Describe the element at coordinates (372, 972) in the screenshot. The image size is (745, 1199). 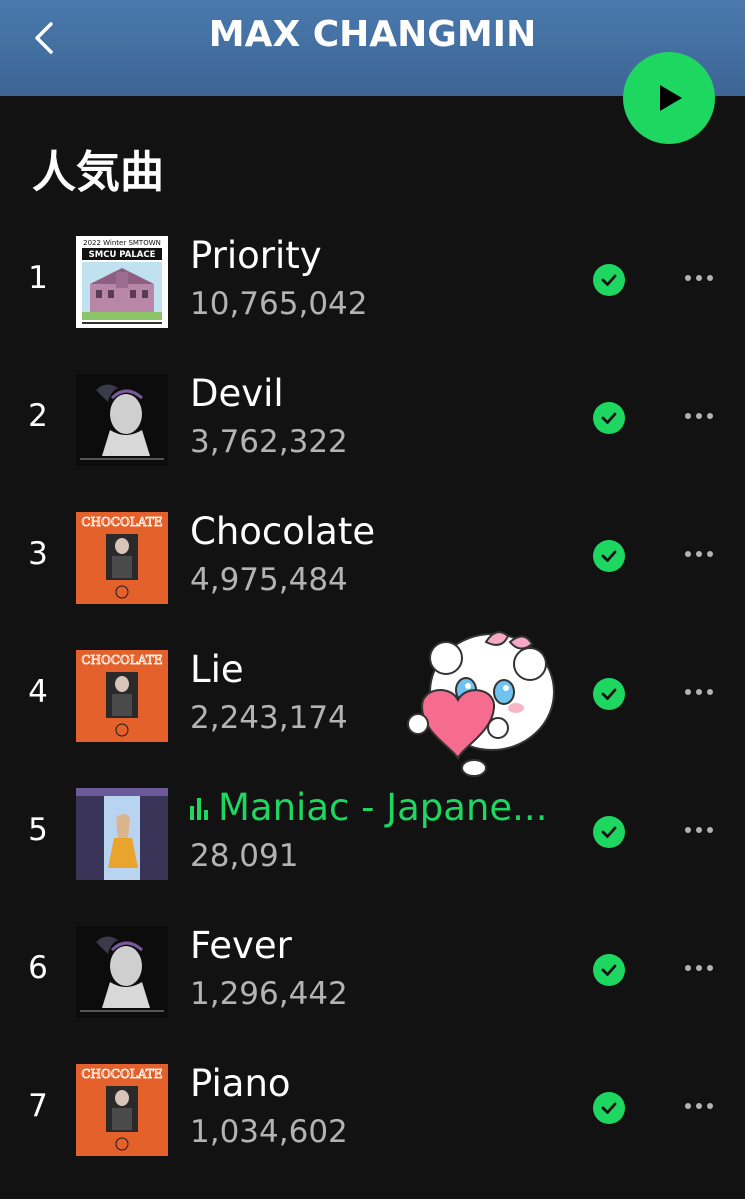
I see `track-row: 6 Fever 1,296,442` at that location.